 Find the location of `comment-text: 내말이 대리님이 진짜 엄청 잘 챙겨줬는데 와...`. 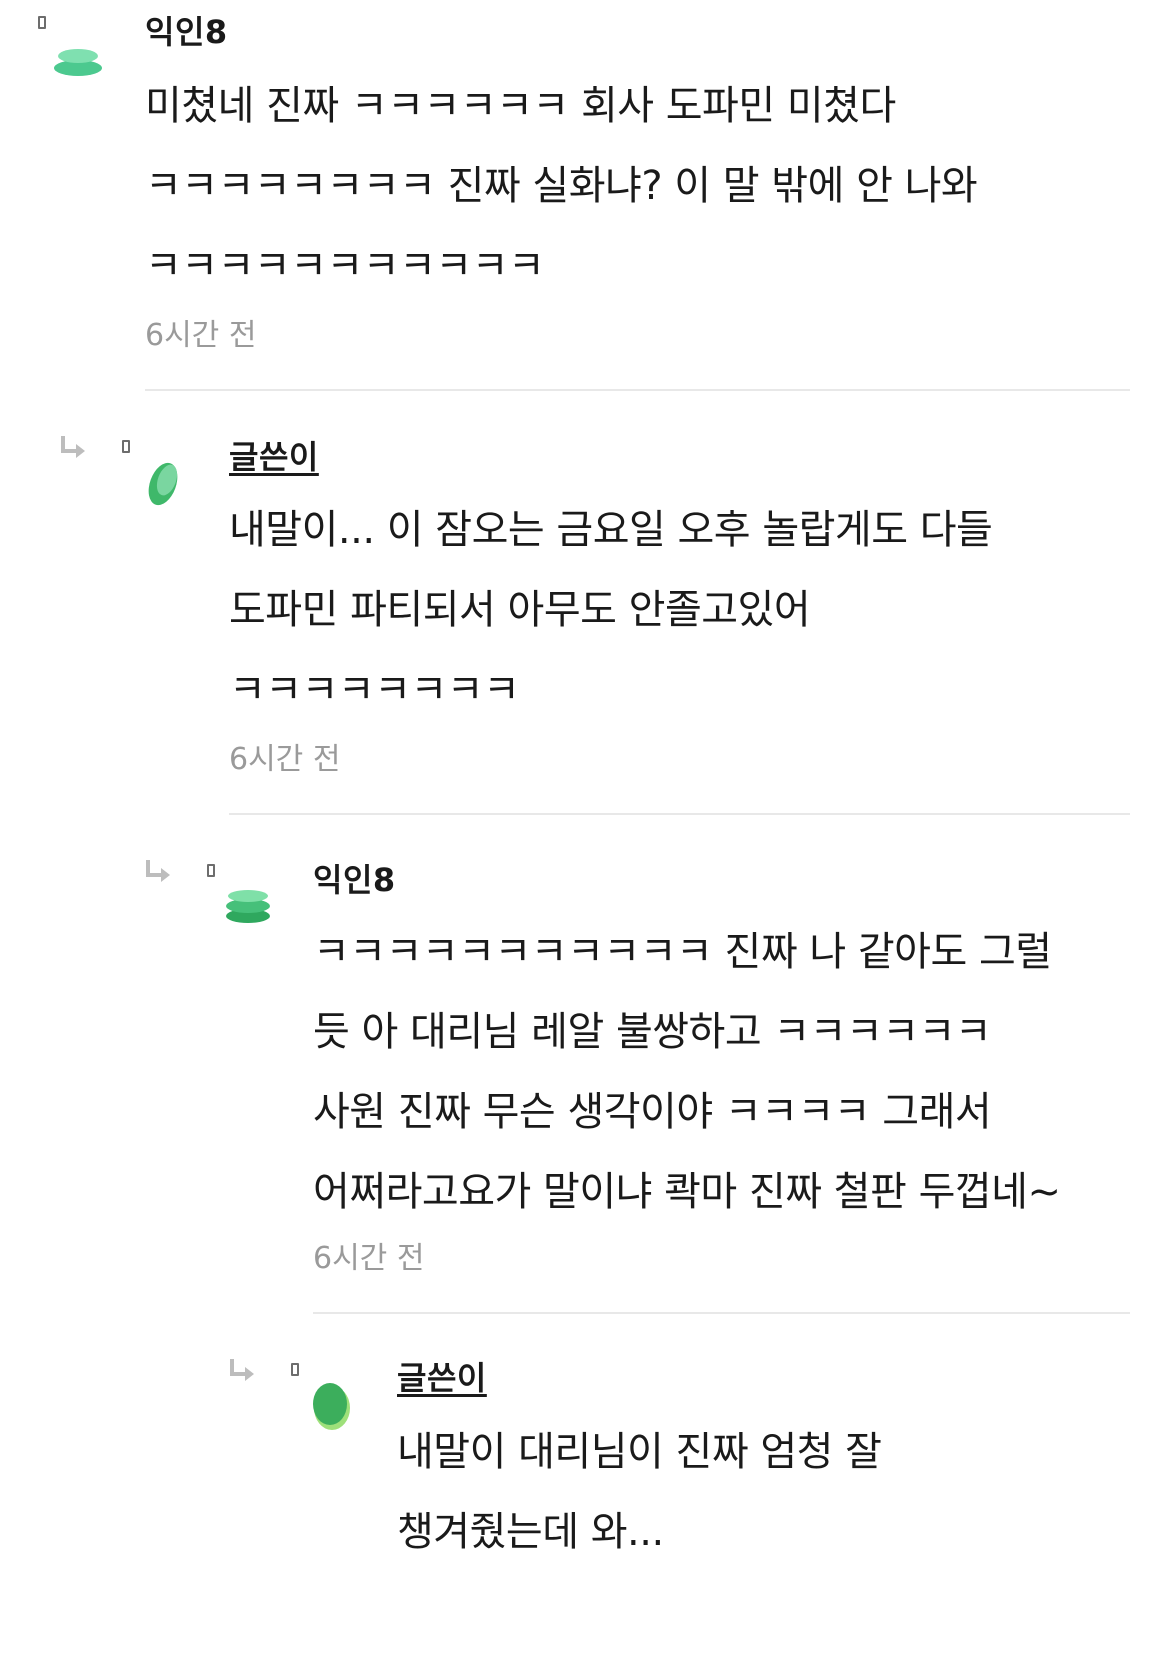

comment-text: 내말이 대리님이 진짜 엄청 잘 챙겨줬는데 와... is located at coordinates (639, 1492).